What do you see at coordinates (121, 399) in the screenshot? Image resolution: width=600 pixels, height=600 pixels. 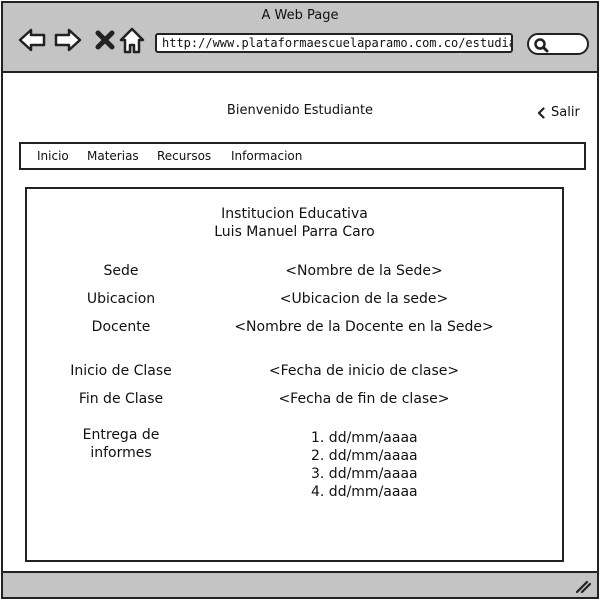 I see `fin-clase-label: Fin de Clase` at bounding box center [121, 399].